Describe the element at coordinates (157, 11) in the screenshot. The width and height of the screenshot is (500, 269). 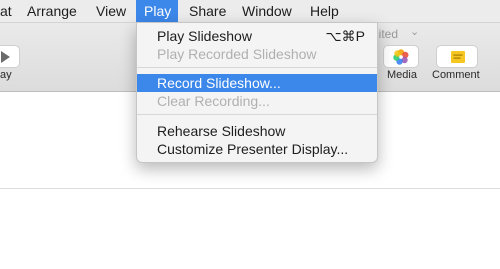
I see `menu-play: Play` at that location.